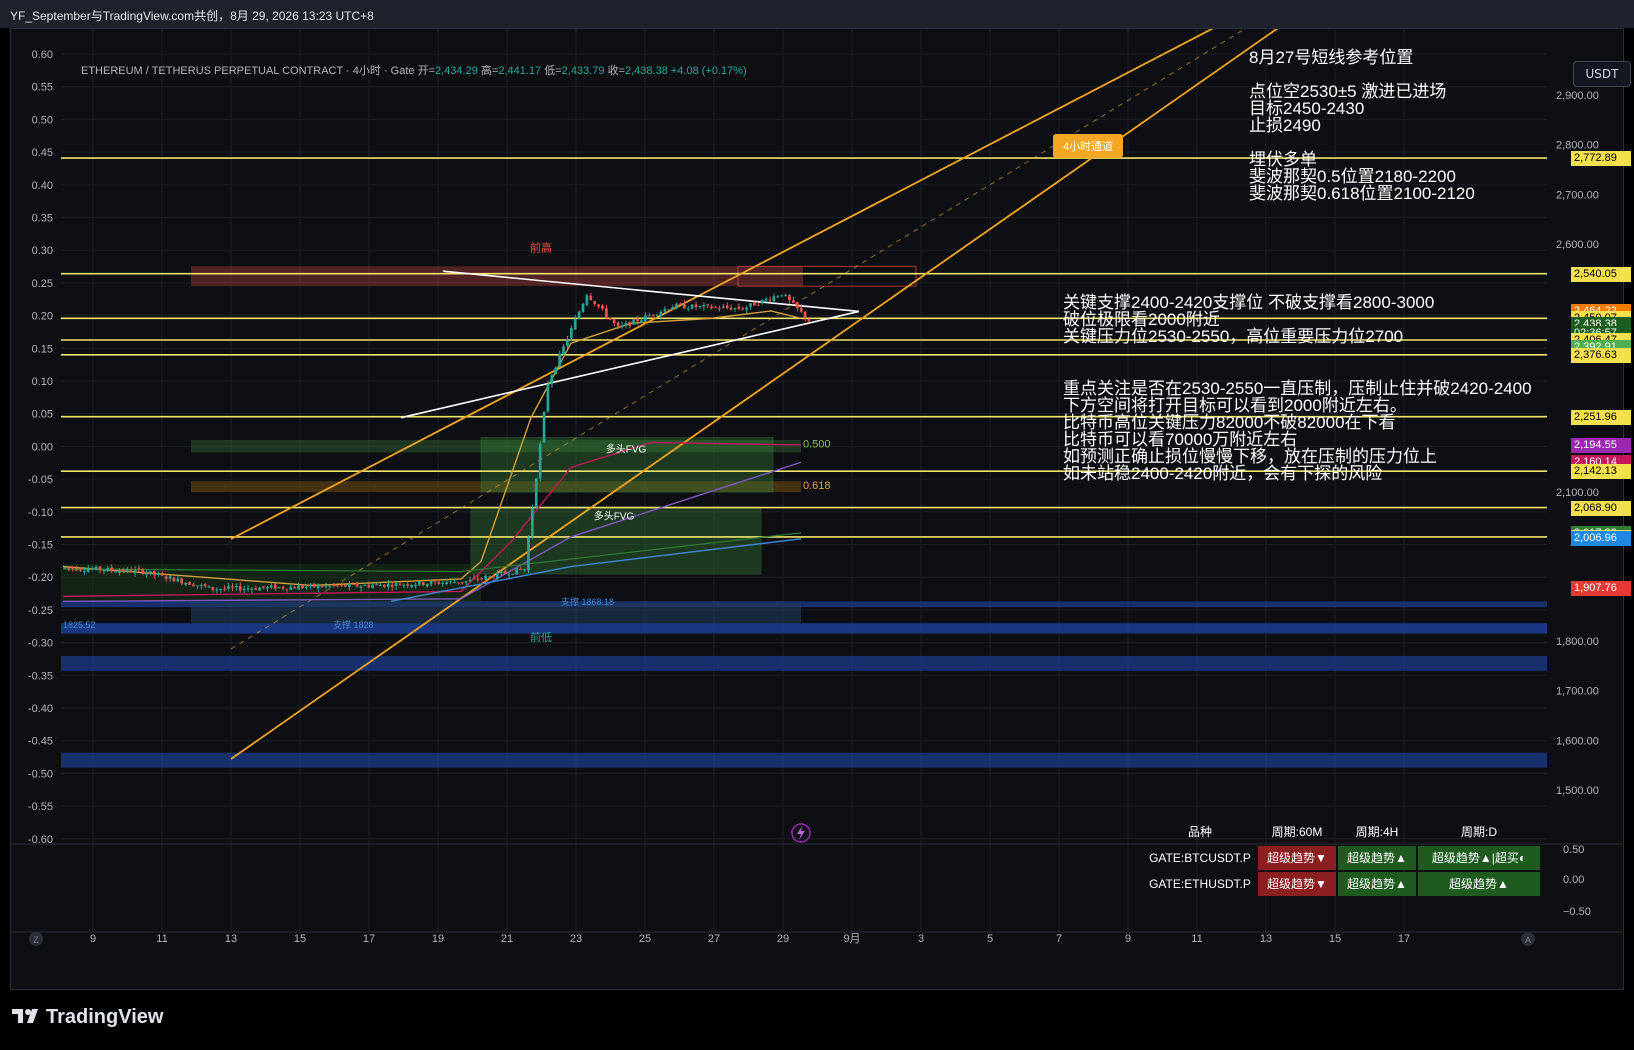 The image size is (1634, 1050). Describe the element at coordinates (507, 939) in the screenshot. I see `time-axis-label: 21` at that location.